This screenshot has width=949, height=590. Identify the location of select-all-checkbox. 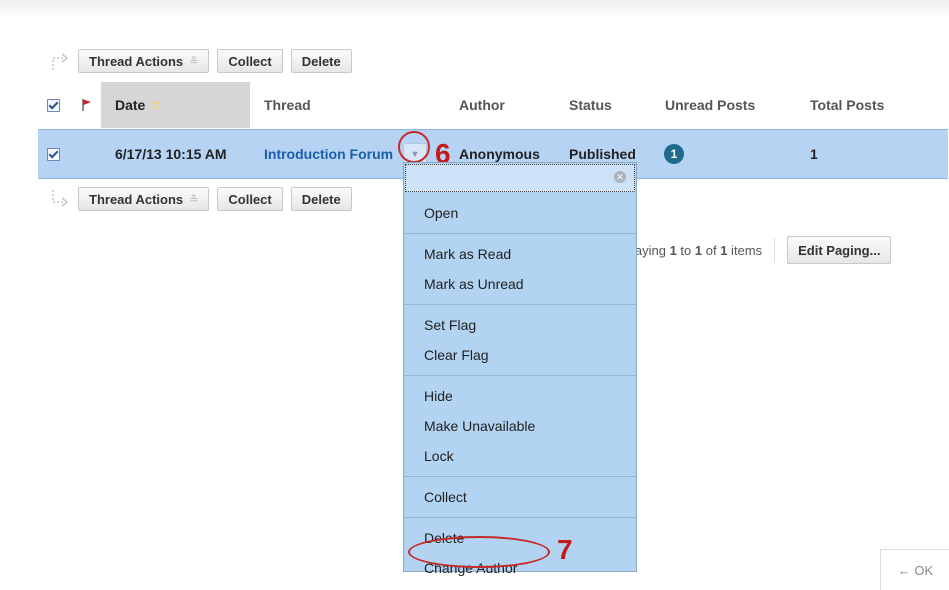
(53, 105).